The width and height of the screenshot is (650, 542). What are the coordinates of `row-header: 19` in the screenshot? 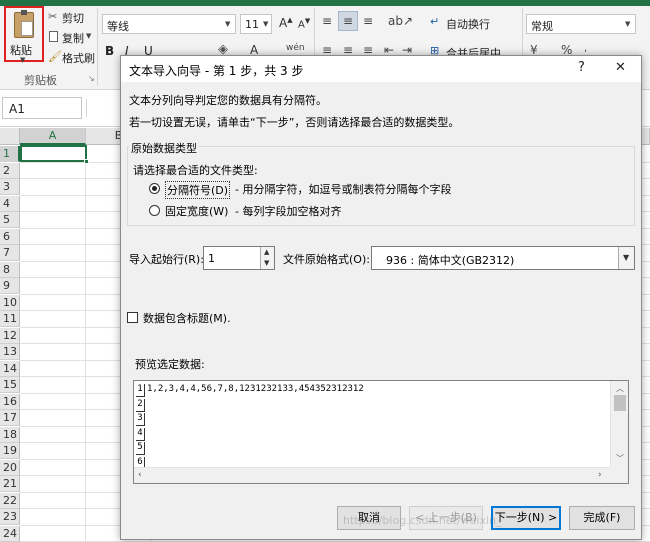 It's located at (10, 451).